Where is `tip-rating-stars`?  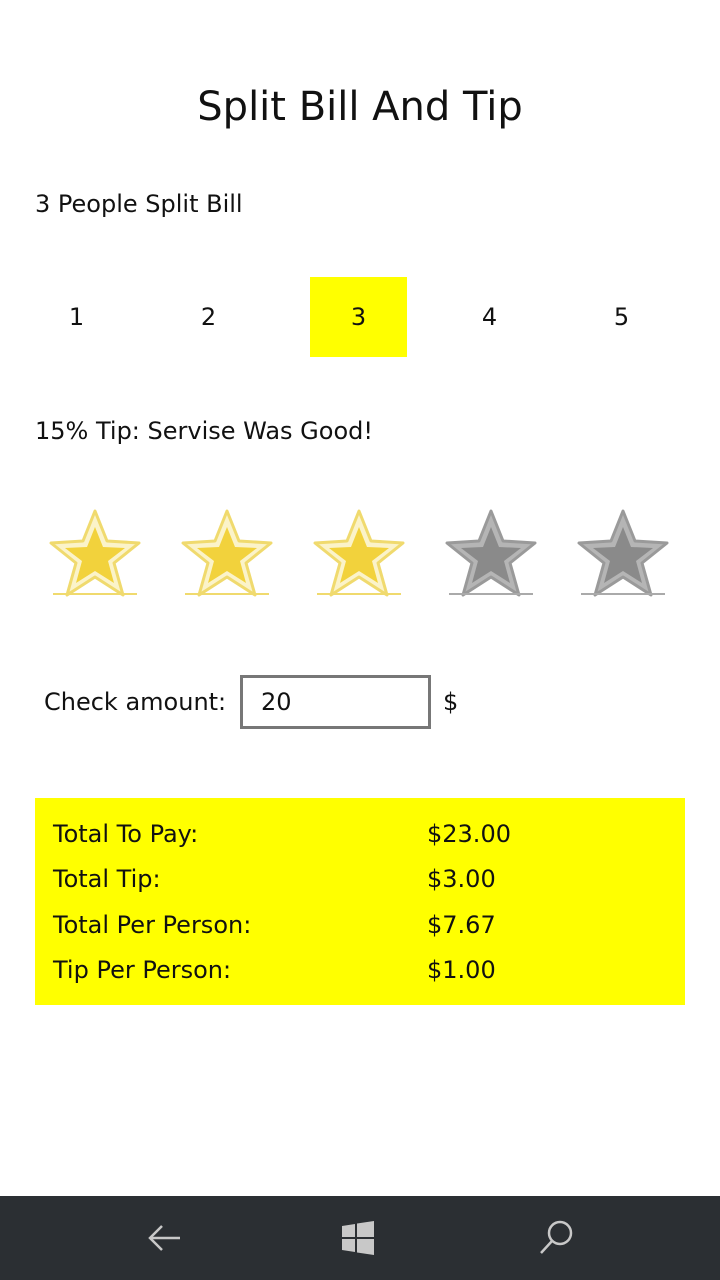 tip-rating-stars is located at coordinates (360, 555).